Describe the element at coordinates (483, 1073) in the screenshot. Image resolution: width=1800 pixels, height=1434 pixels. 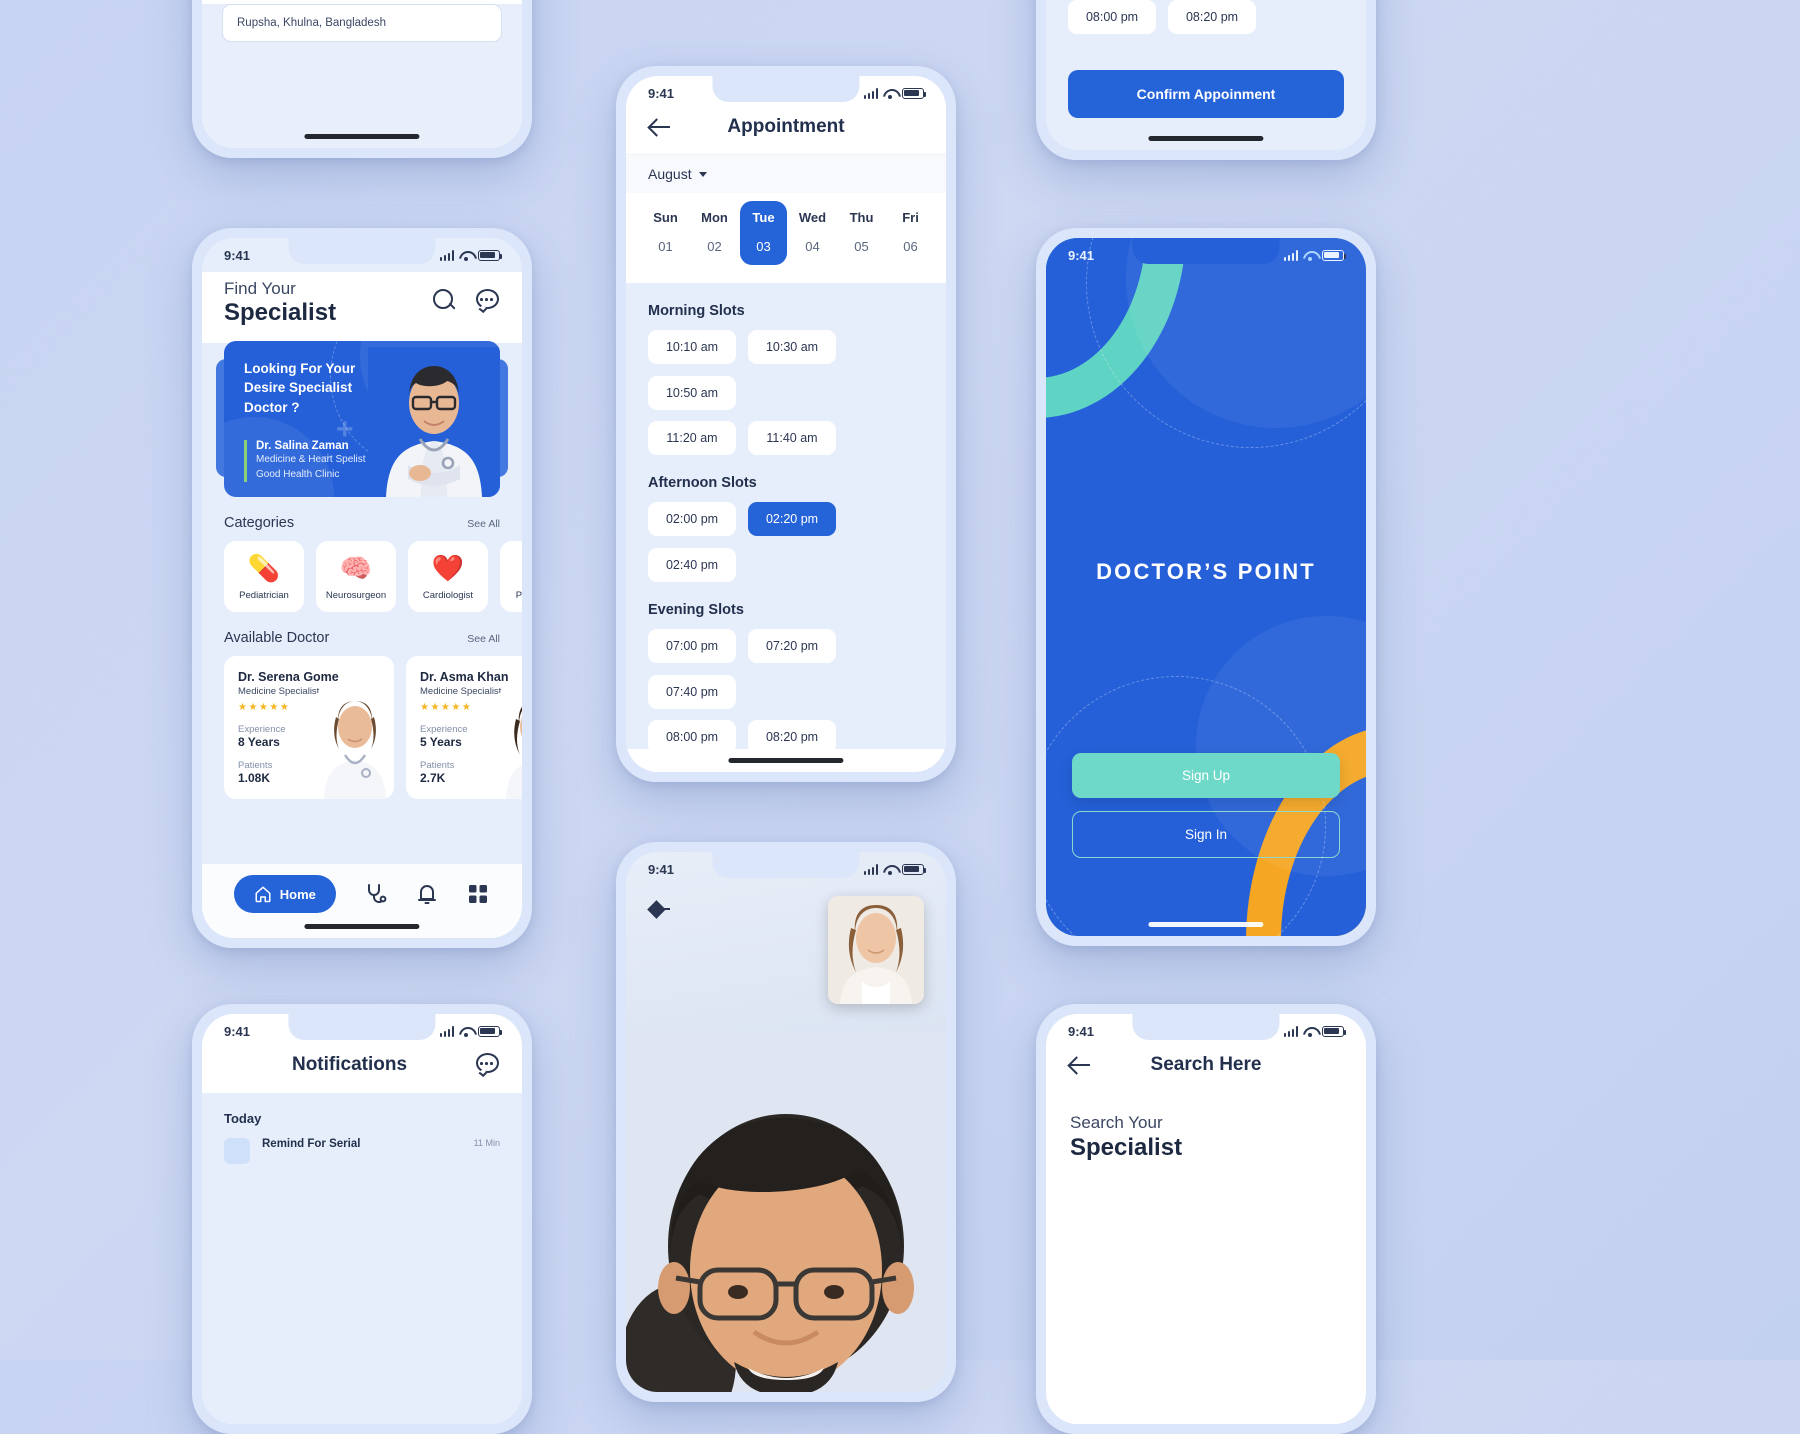
I see `chat-tail` at that location.